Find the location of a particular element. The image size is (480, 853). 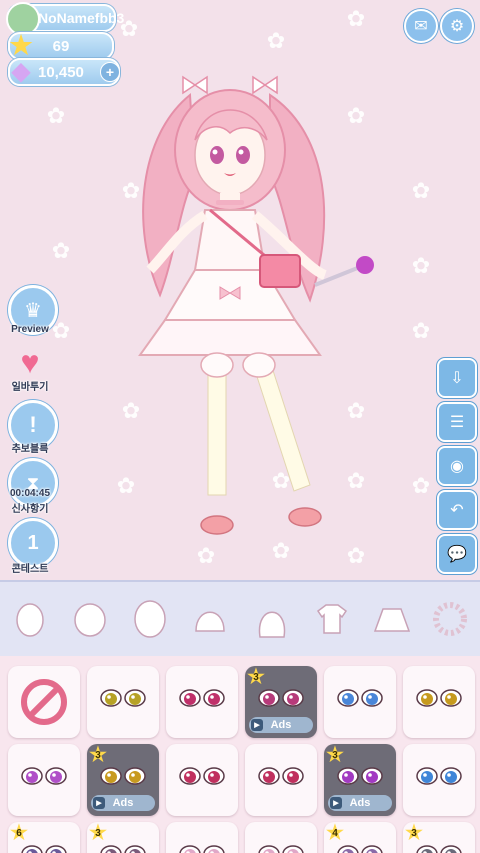

undo-icon: ↶ is located at coordinates (457, 510).